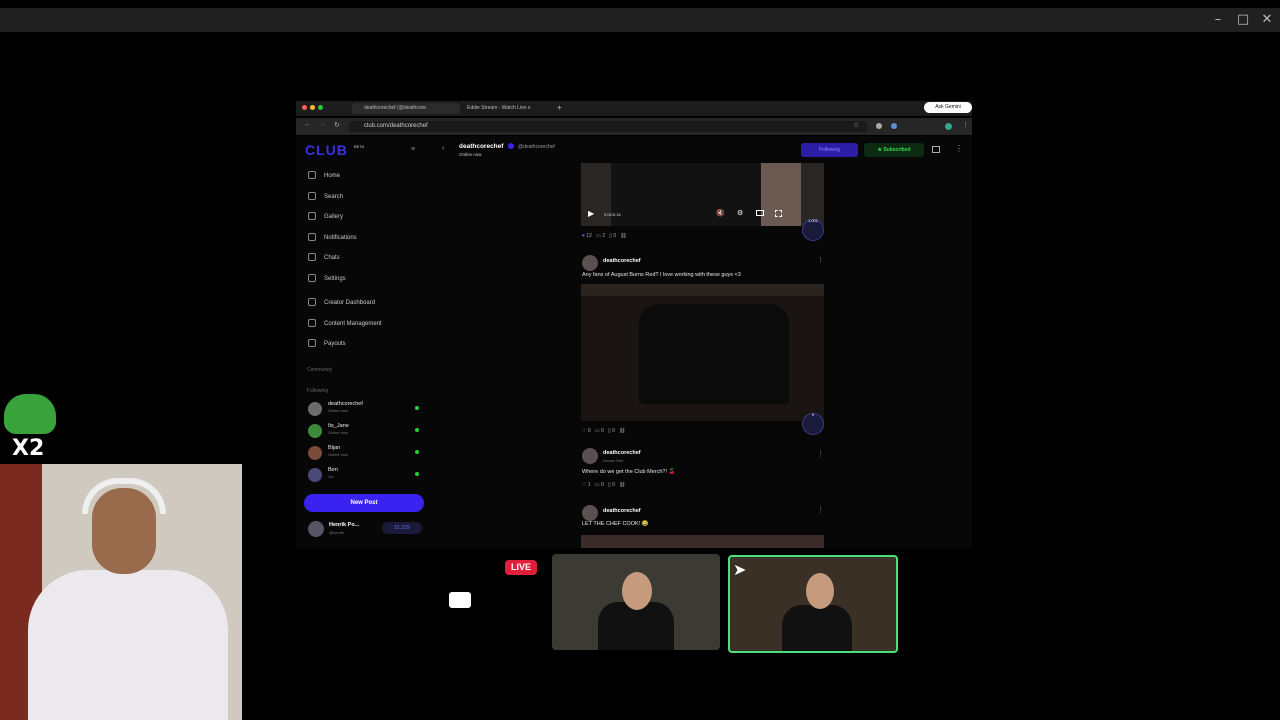 The image size is (1280, 720). What do you see at coordinates (365, 410) in the screenshot?
I see `following-item: deathcorechef Online now` at bounding box center [365, 410].